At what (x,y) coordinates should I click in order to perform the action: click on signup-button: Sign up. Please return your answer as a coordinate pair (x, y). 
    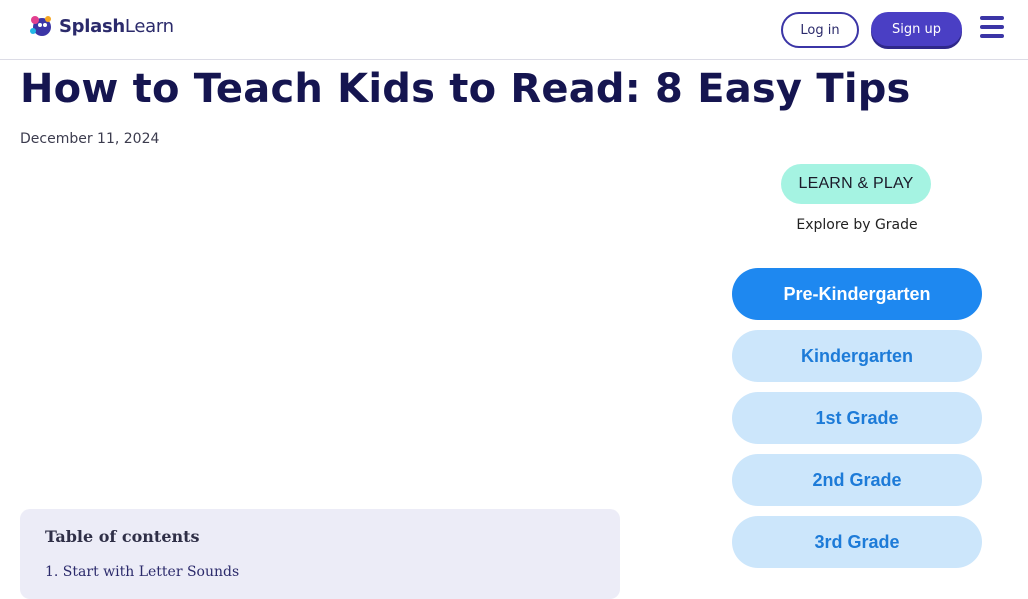
    Looking at the image, I should click on (916, 29).